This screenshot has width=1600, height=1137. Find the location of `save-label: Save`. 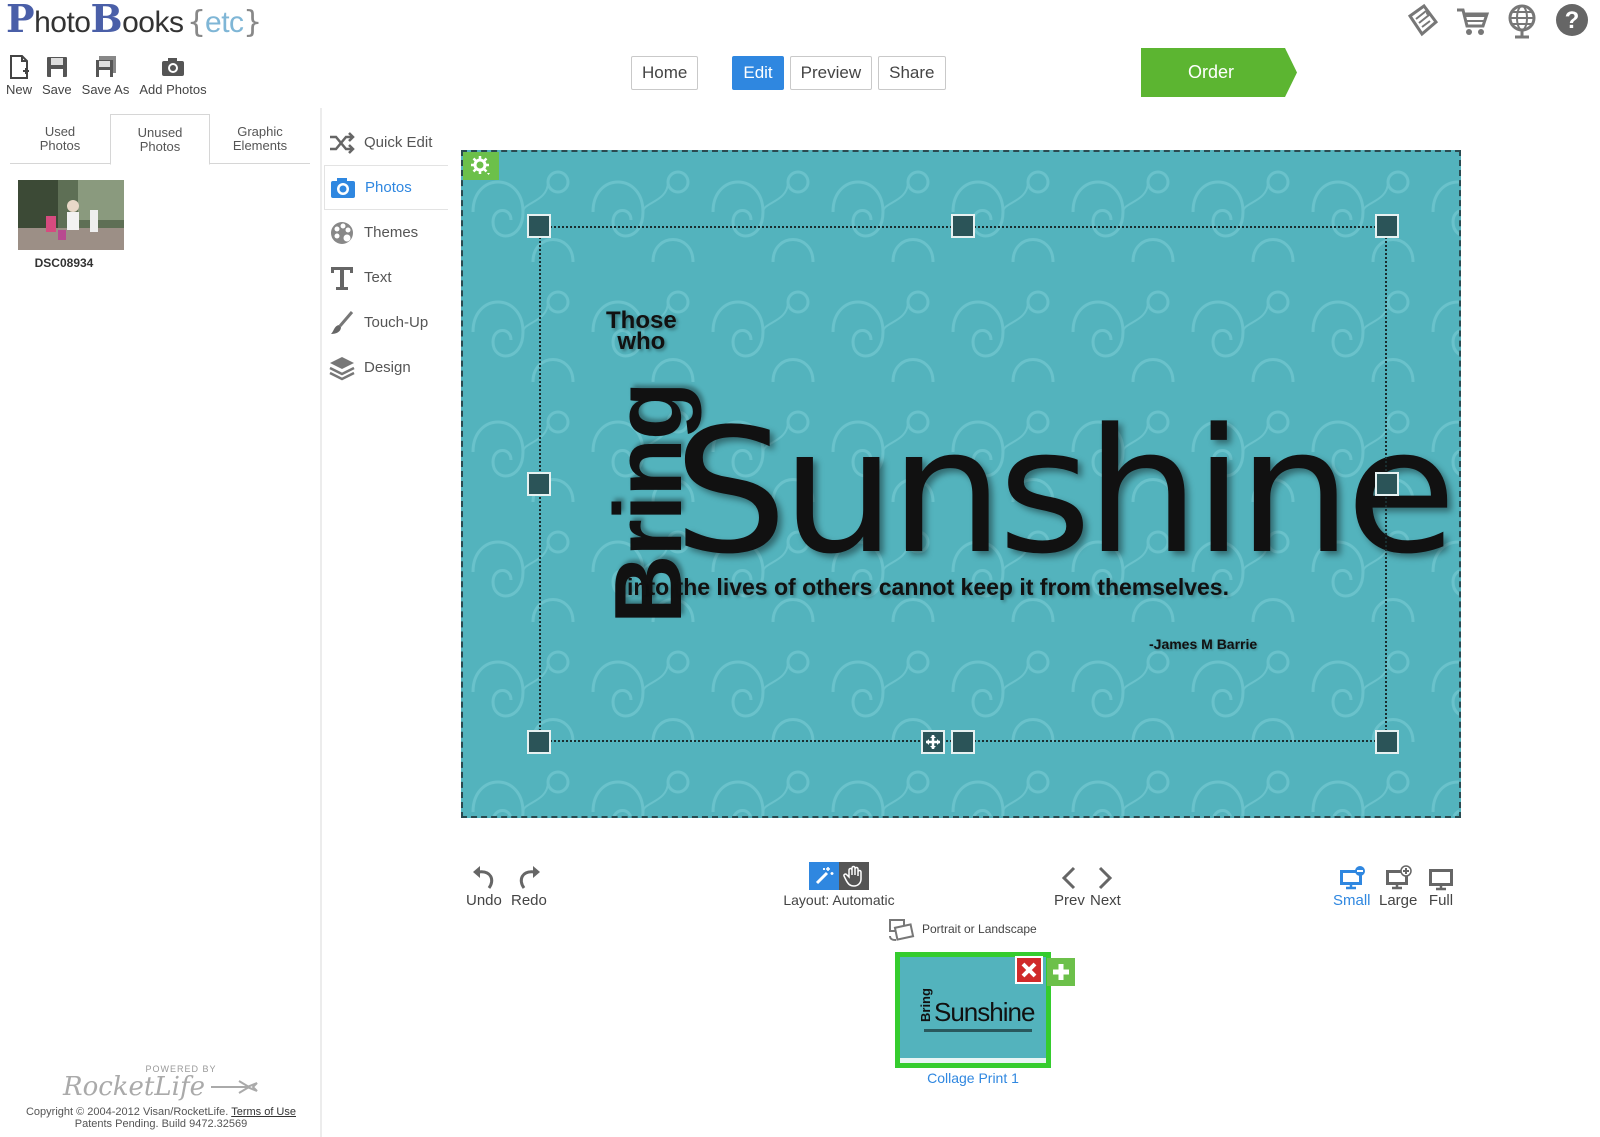

save-label: Save is located at coordinates (57, 89).